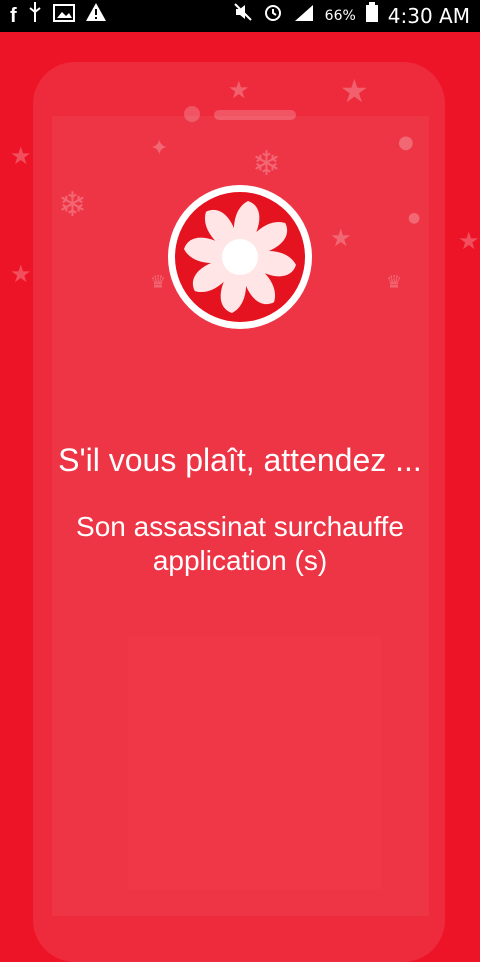 Image resolution: width=480 pixels, height=962 pixels. What do you see at coordinates (63, 16) in the screenshot?
I see `image-icon` at bounding box center [63, 16].